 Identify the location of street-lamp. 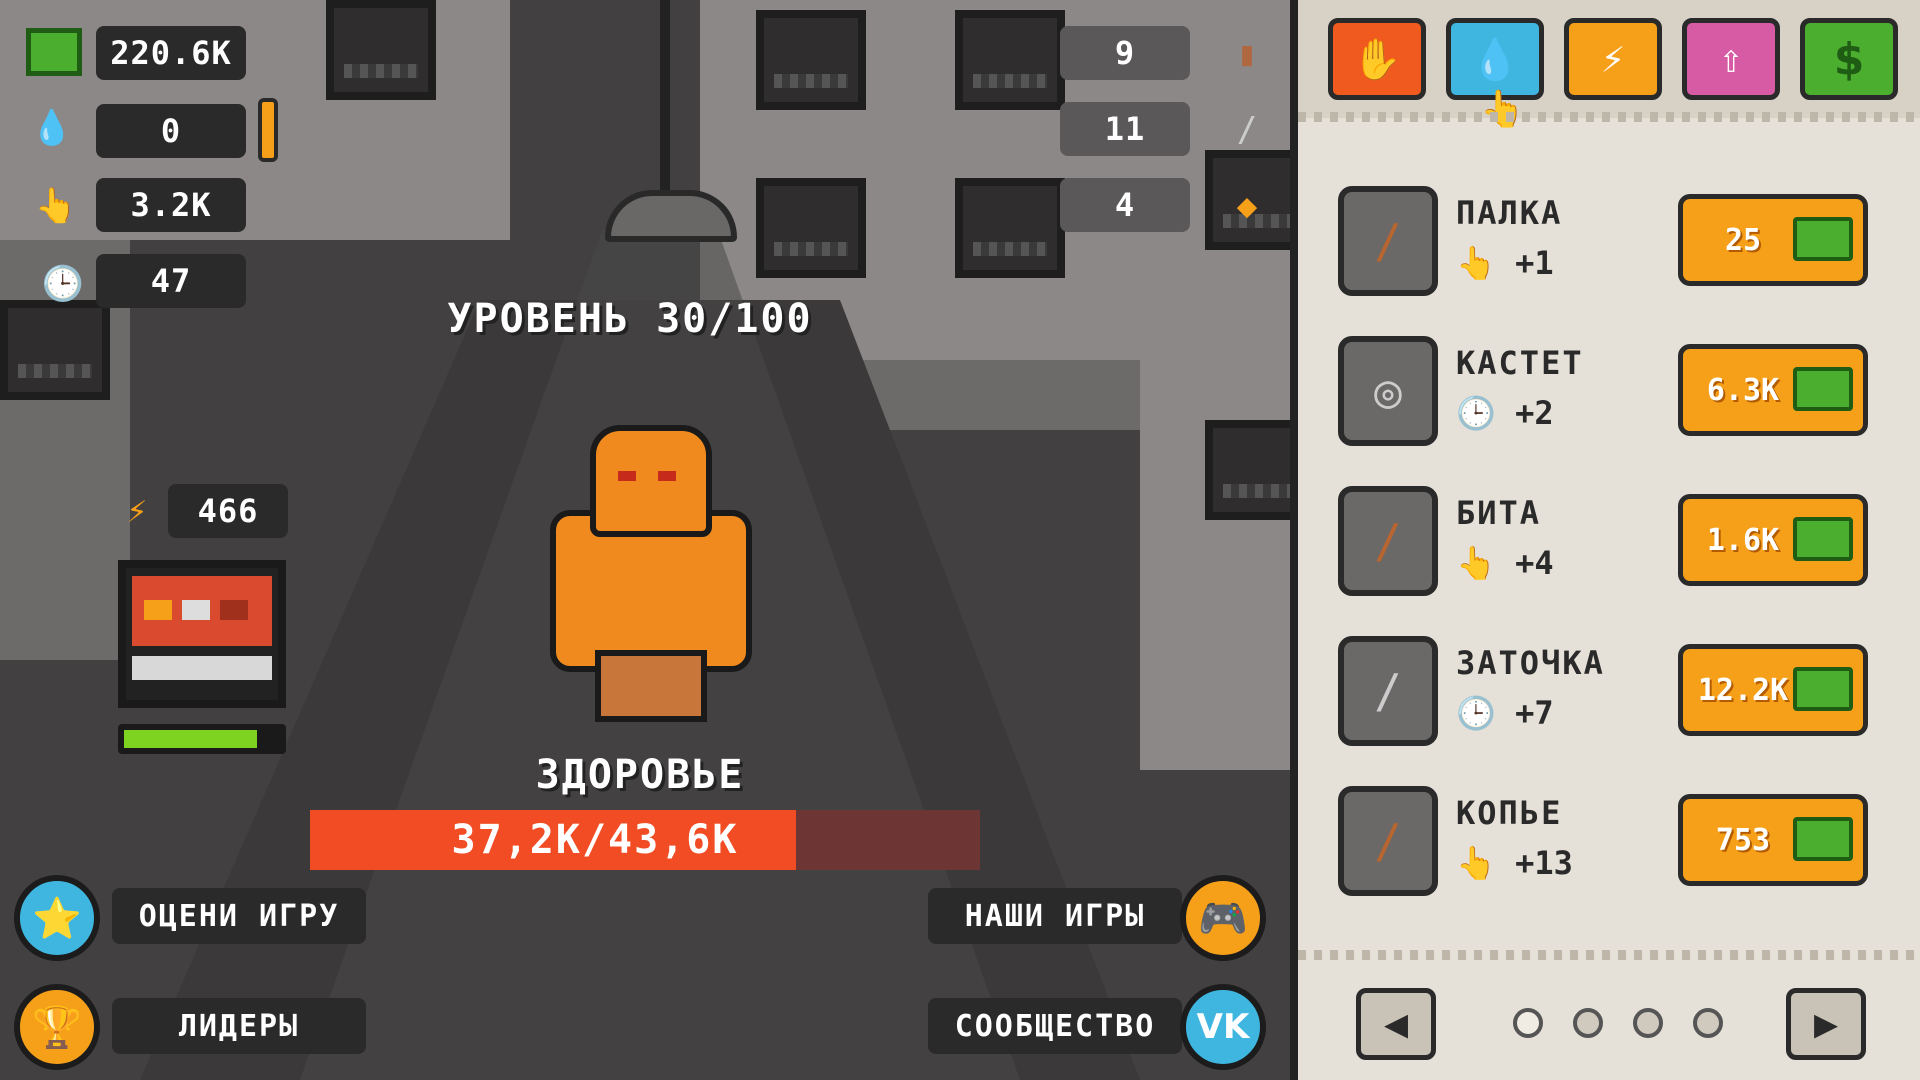
(671, 216).